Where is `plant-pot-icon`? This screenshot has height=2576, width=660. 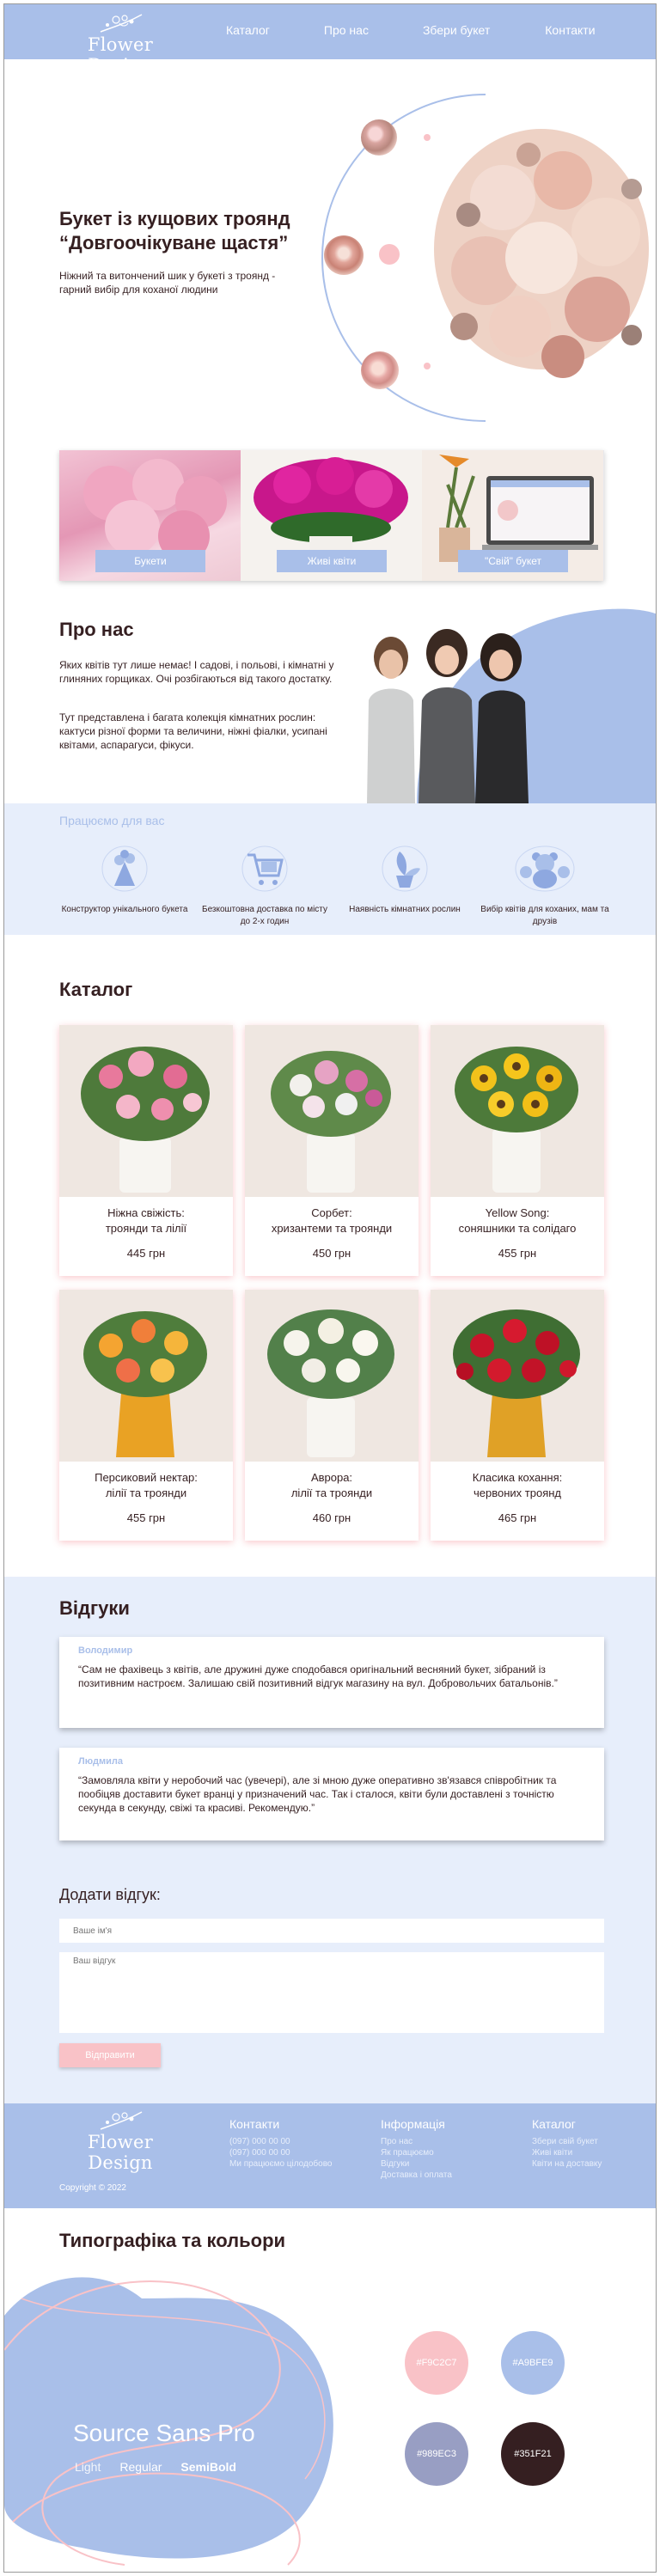 plant-pot-icon is located at coordinates (405, 868).